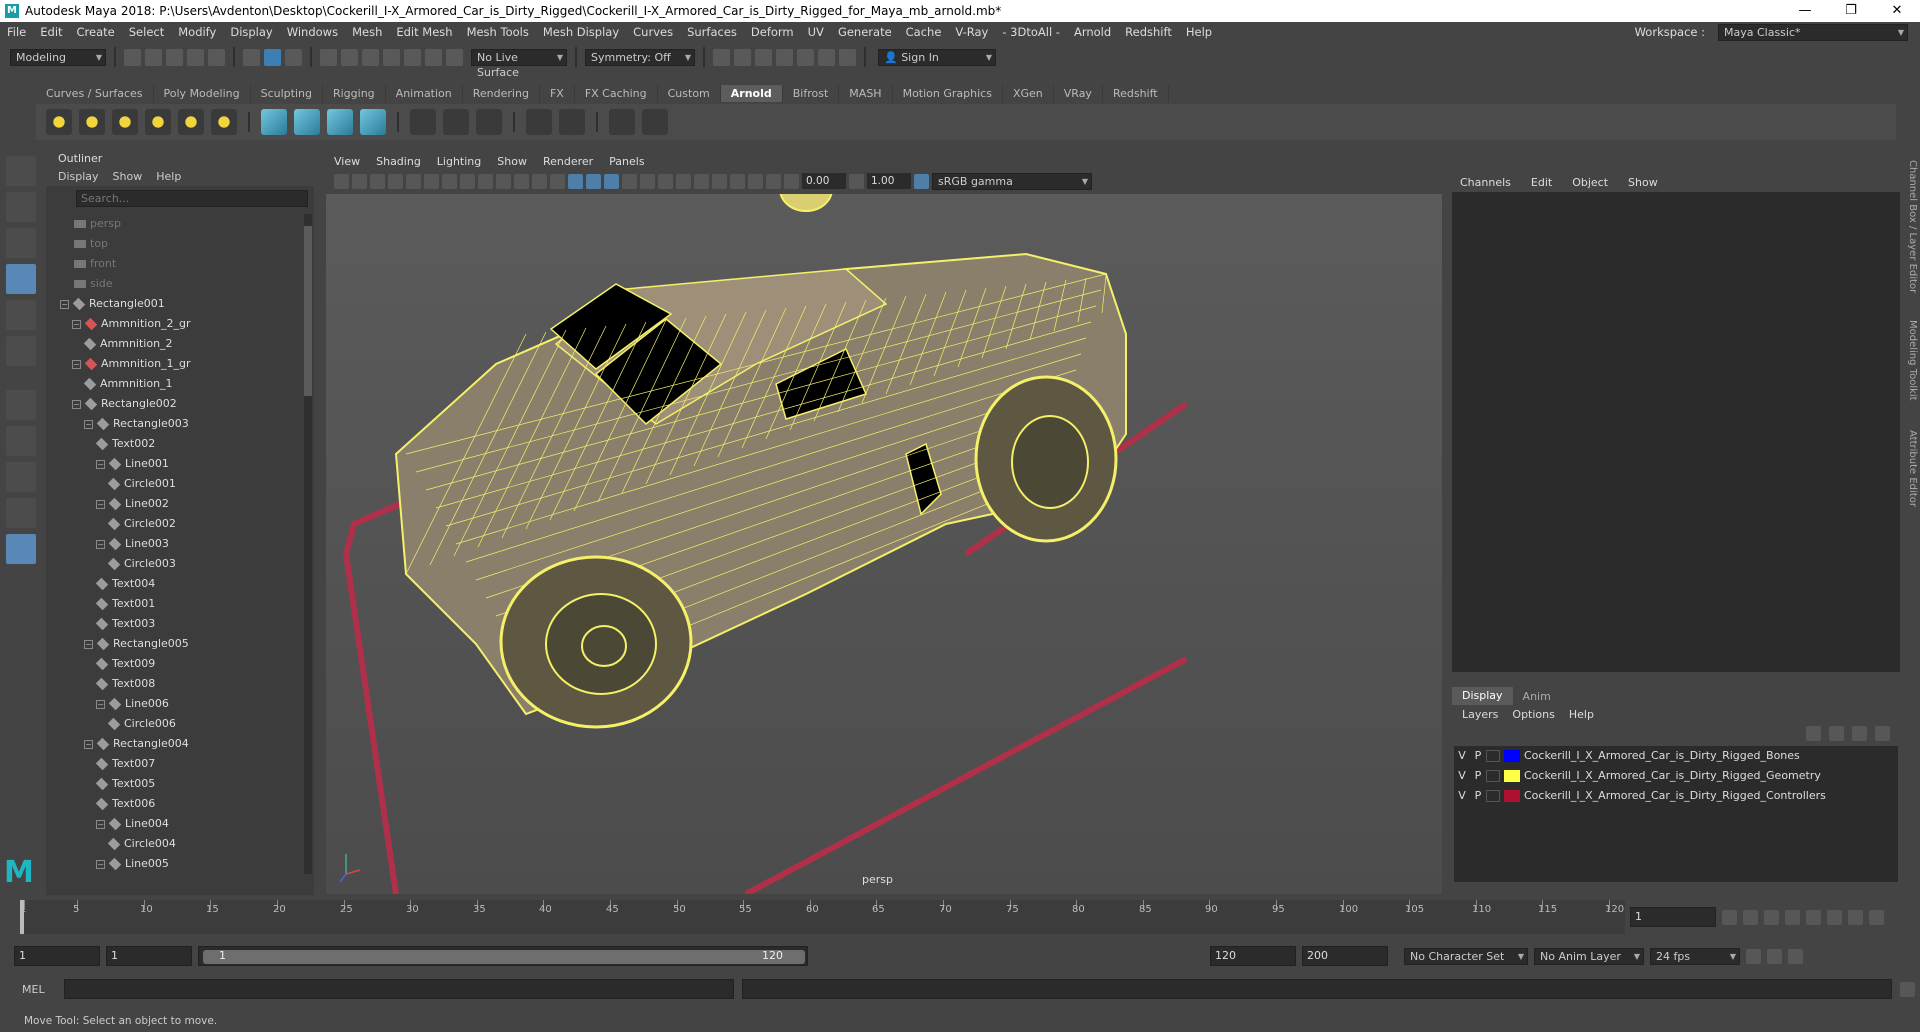  Describe the element at coordinates (413, 181) in the screenshot. I see `two-d-pan-icon` at that location.